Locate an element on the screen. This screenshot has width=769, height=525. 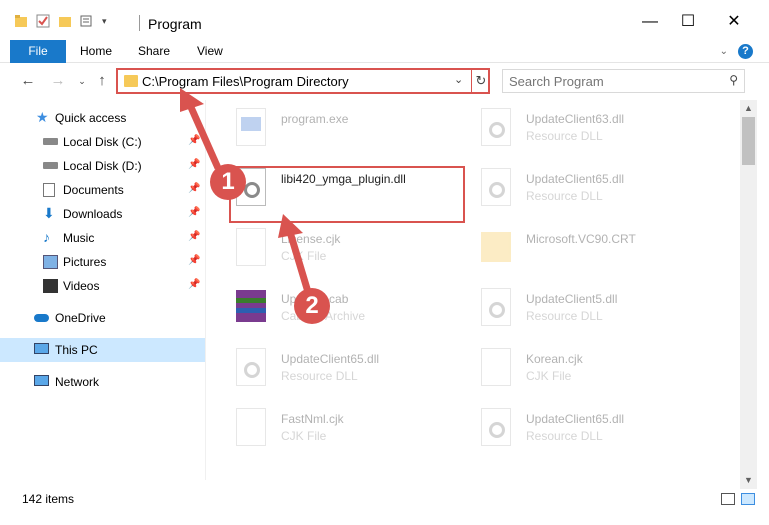
vertical-scrollbar: ▲ ▼ is located at coordinates (748, 294).